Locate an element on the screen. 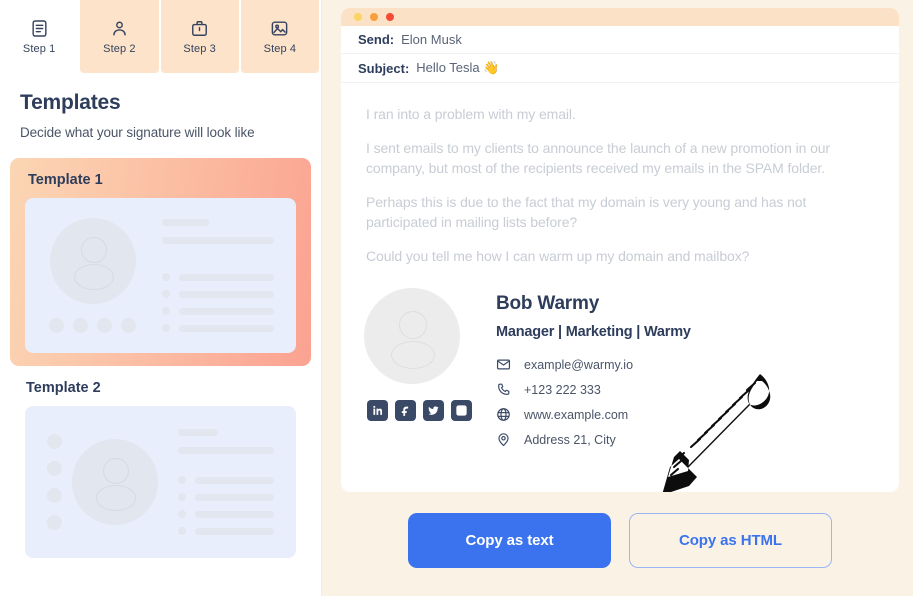 The image size is (913, 596). step-tab-1: Step 1 is located at coordinates (39, 36).